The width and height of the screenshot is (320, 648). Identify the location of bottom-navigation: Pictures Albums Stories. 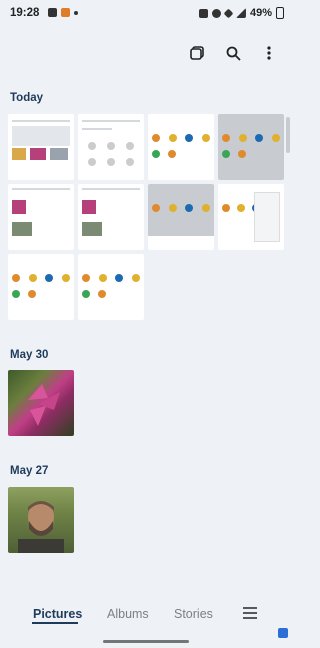
(146, 615).